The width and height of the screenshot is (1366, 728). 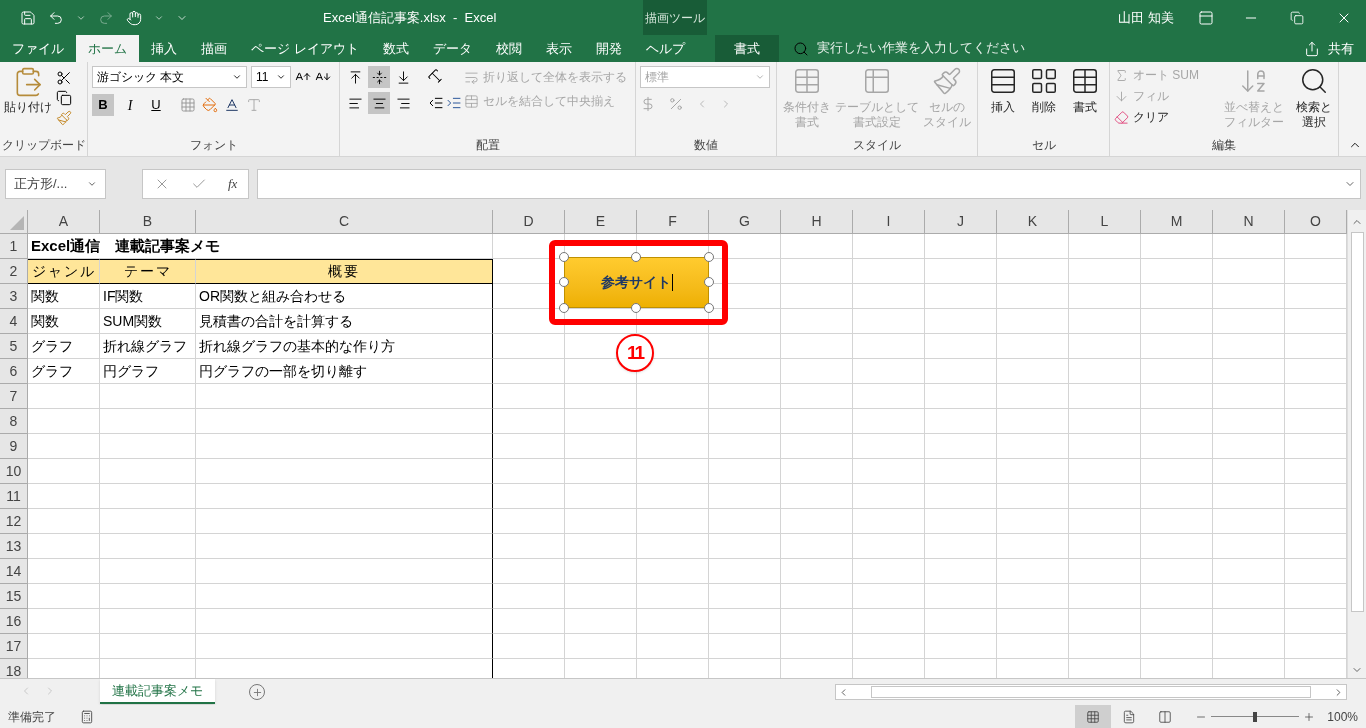 I want to click on shape-button: 参考サイト, so click(x=636, y=282).